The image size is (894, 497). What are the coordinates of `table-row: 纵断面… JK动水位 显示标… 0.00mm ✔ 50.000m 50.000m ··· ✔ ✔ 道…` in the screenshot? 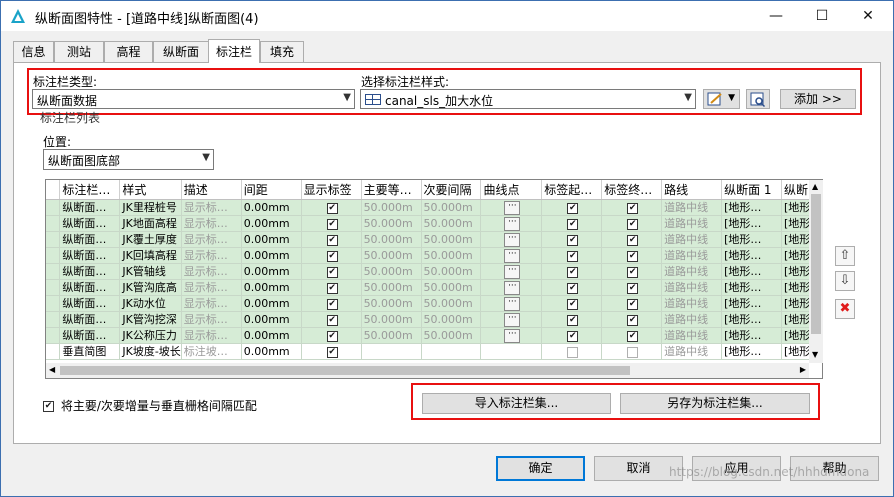 It's located at (434, 303).